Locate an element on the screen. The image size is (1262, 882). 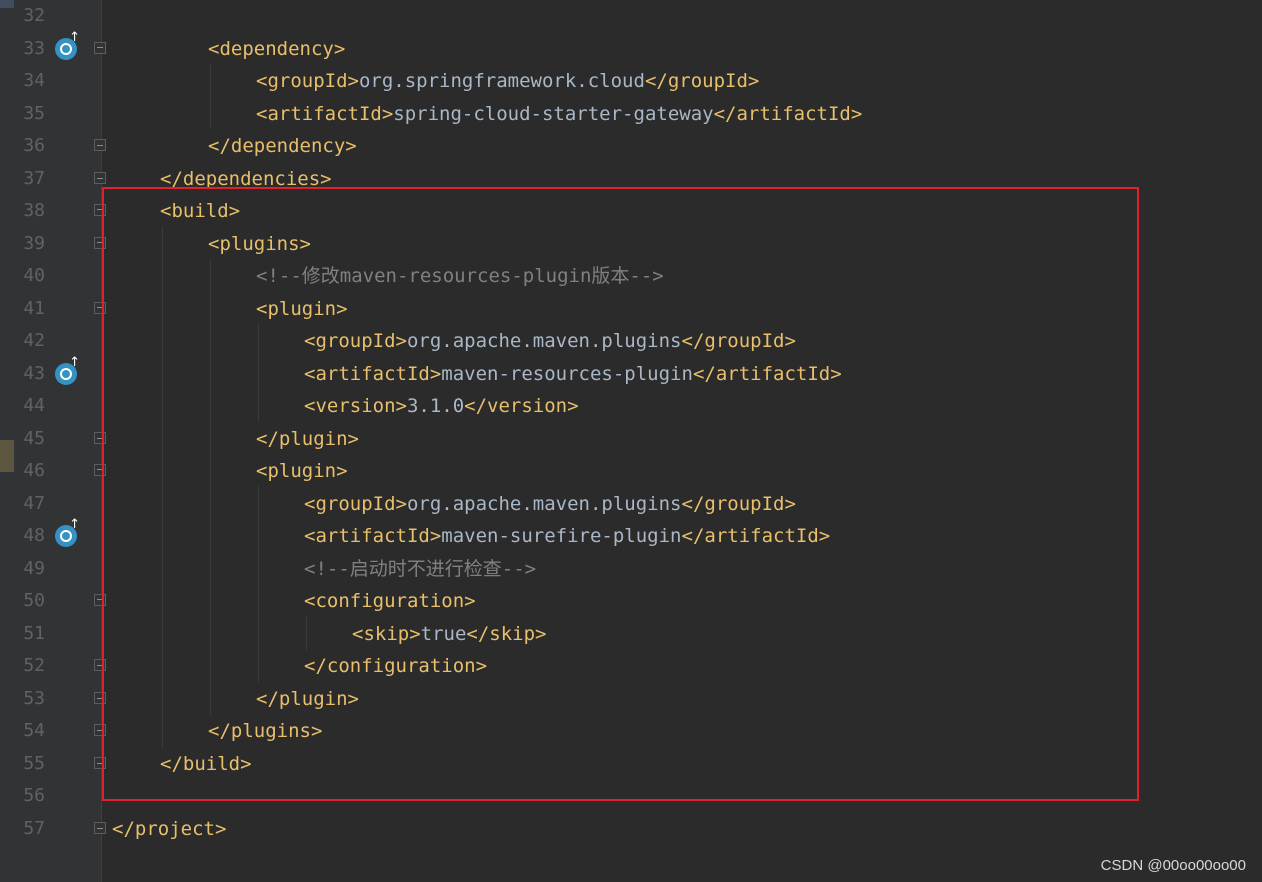
code-line: 52 </configuration> is located at coordinates (631, 666).